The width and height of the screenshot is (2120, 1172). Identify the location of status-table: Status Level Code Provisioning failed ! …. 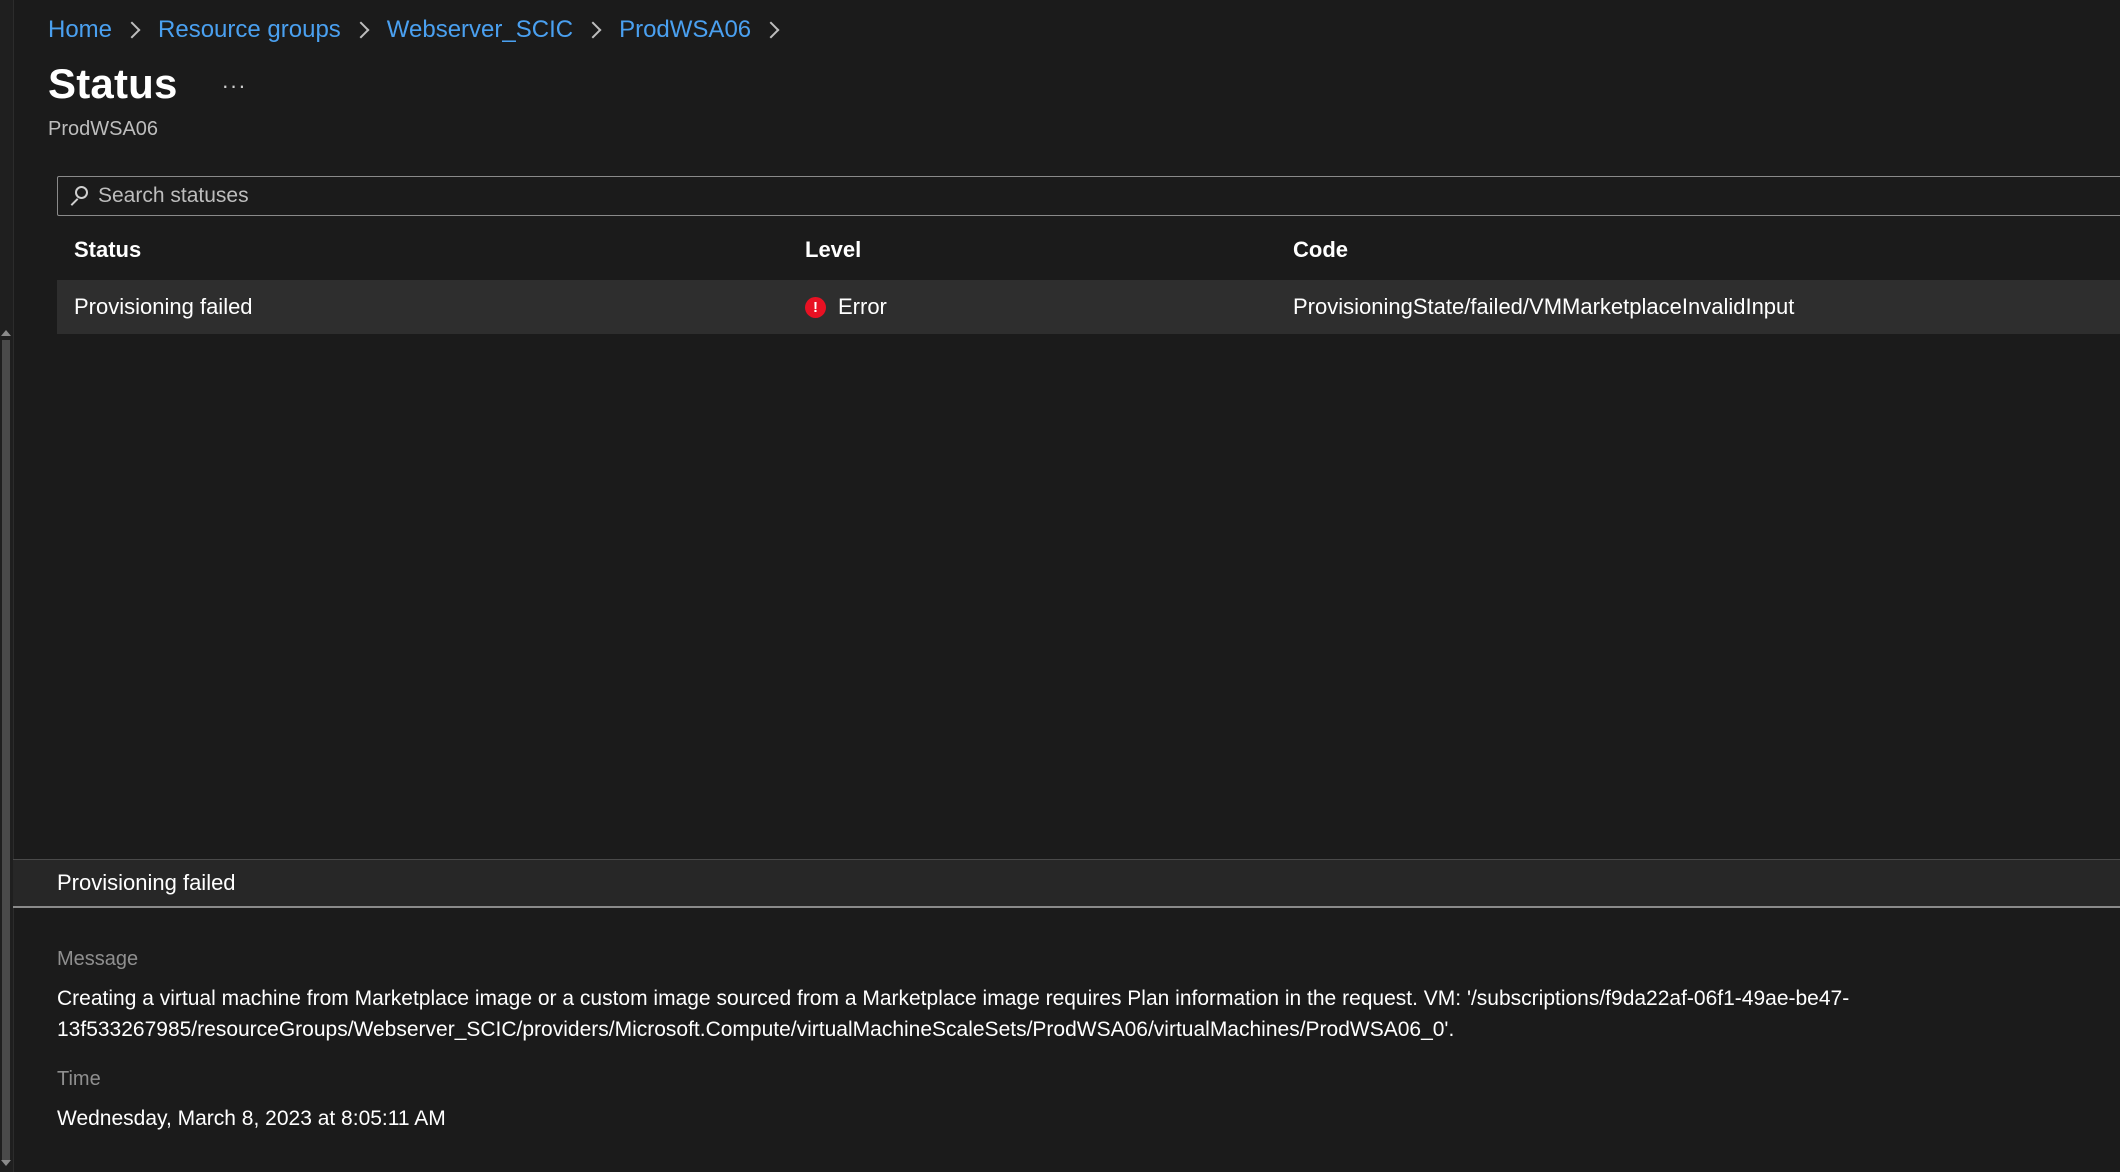
(1088, 280).